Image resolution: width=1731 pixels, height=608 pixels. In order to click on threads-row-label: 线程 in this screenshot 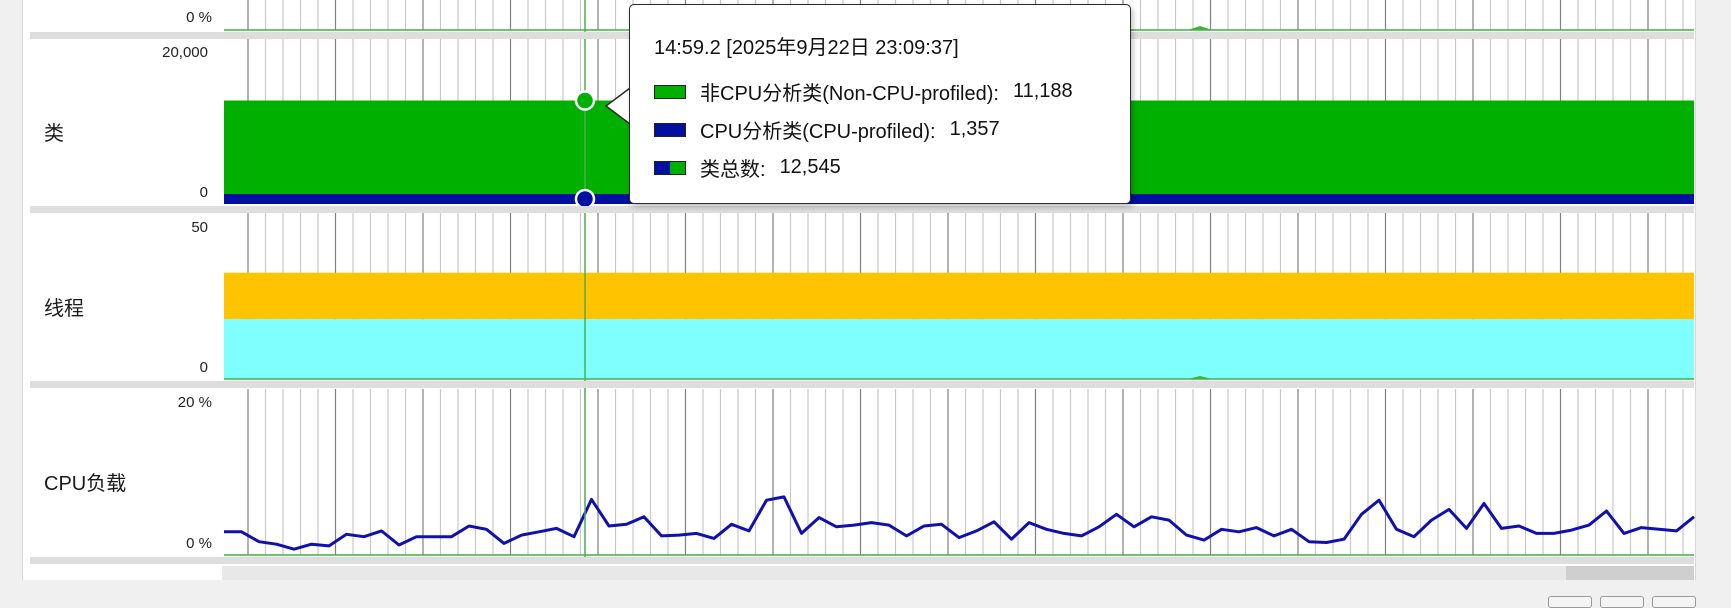, I will do `click(64, 309)`.